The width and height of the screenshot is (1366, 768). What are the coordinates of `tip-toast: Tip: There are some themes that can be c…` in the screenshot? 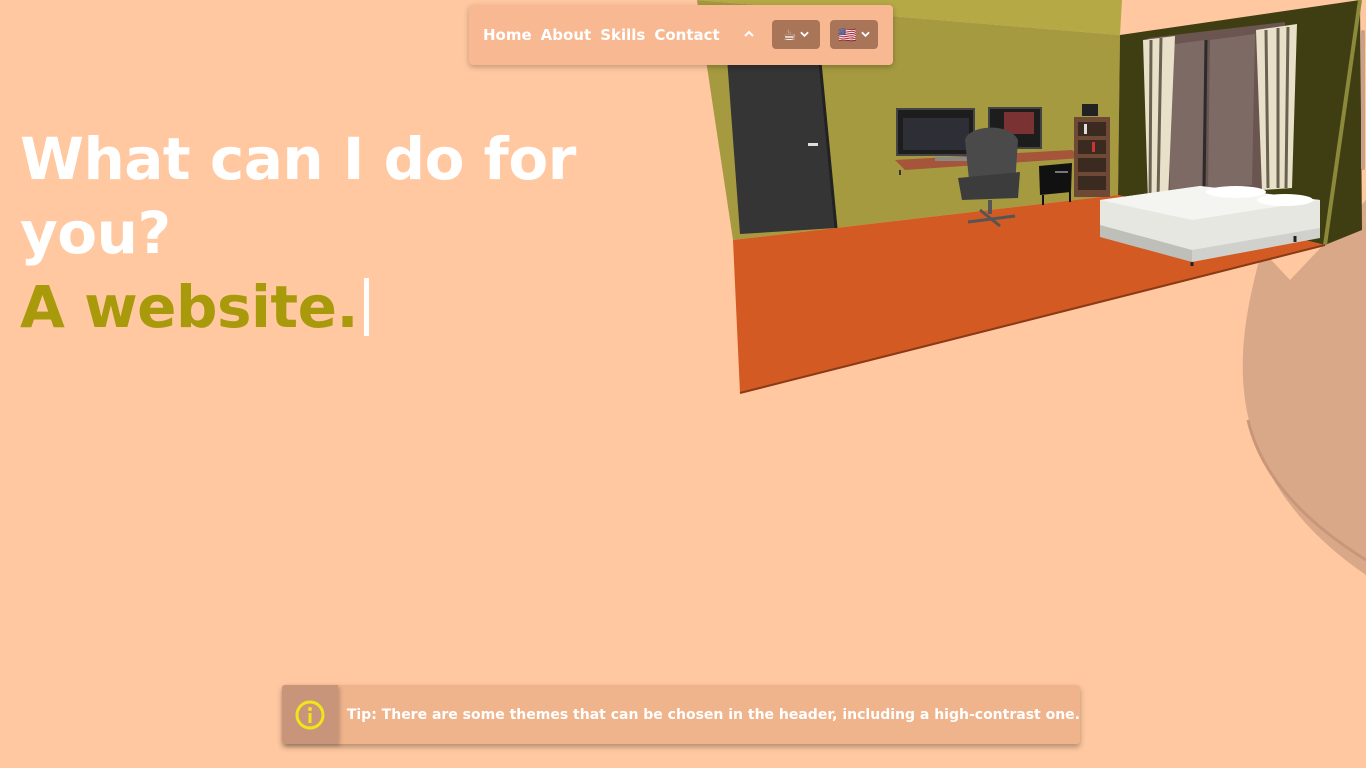 It's located at (681, 714).